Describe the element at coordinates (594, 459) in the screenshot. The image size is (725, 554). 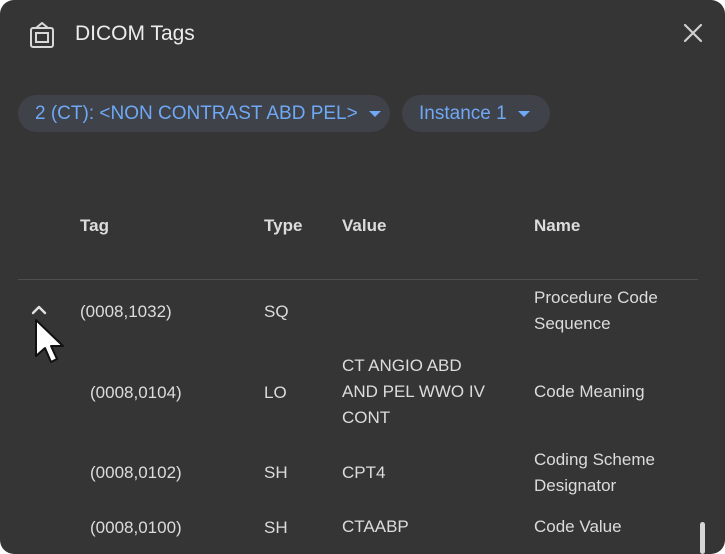
I see `name-line: Coding Scheme` at that location.